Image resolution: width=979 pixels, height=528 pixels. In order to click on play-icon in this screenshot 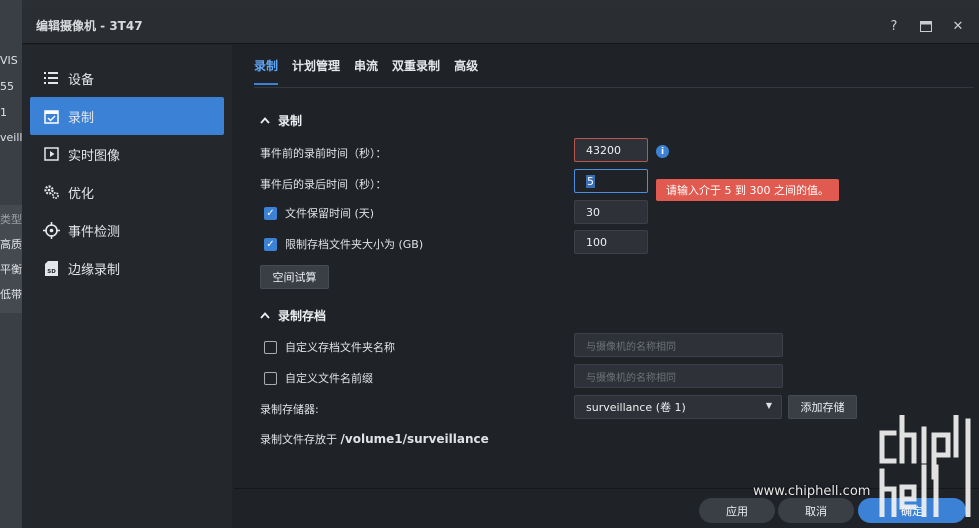, I will do `click(51, 154)`.